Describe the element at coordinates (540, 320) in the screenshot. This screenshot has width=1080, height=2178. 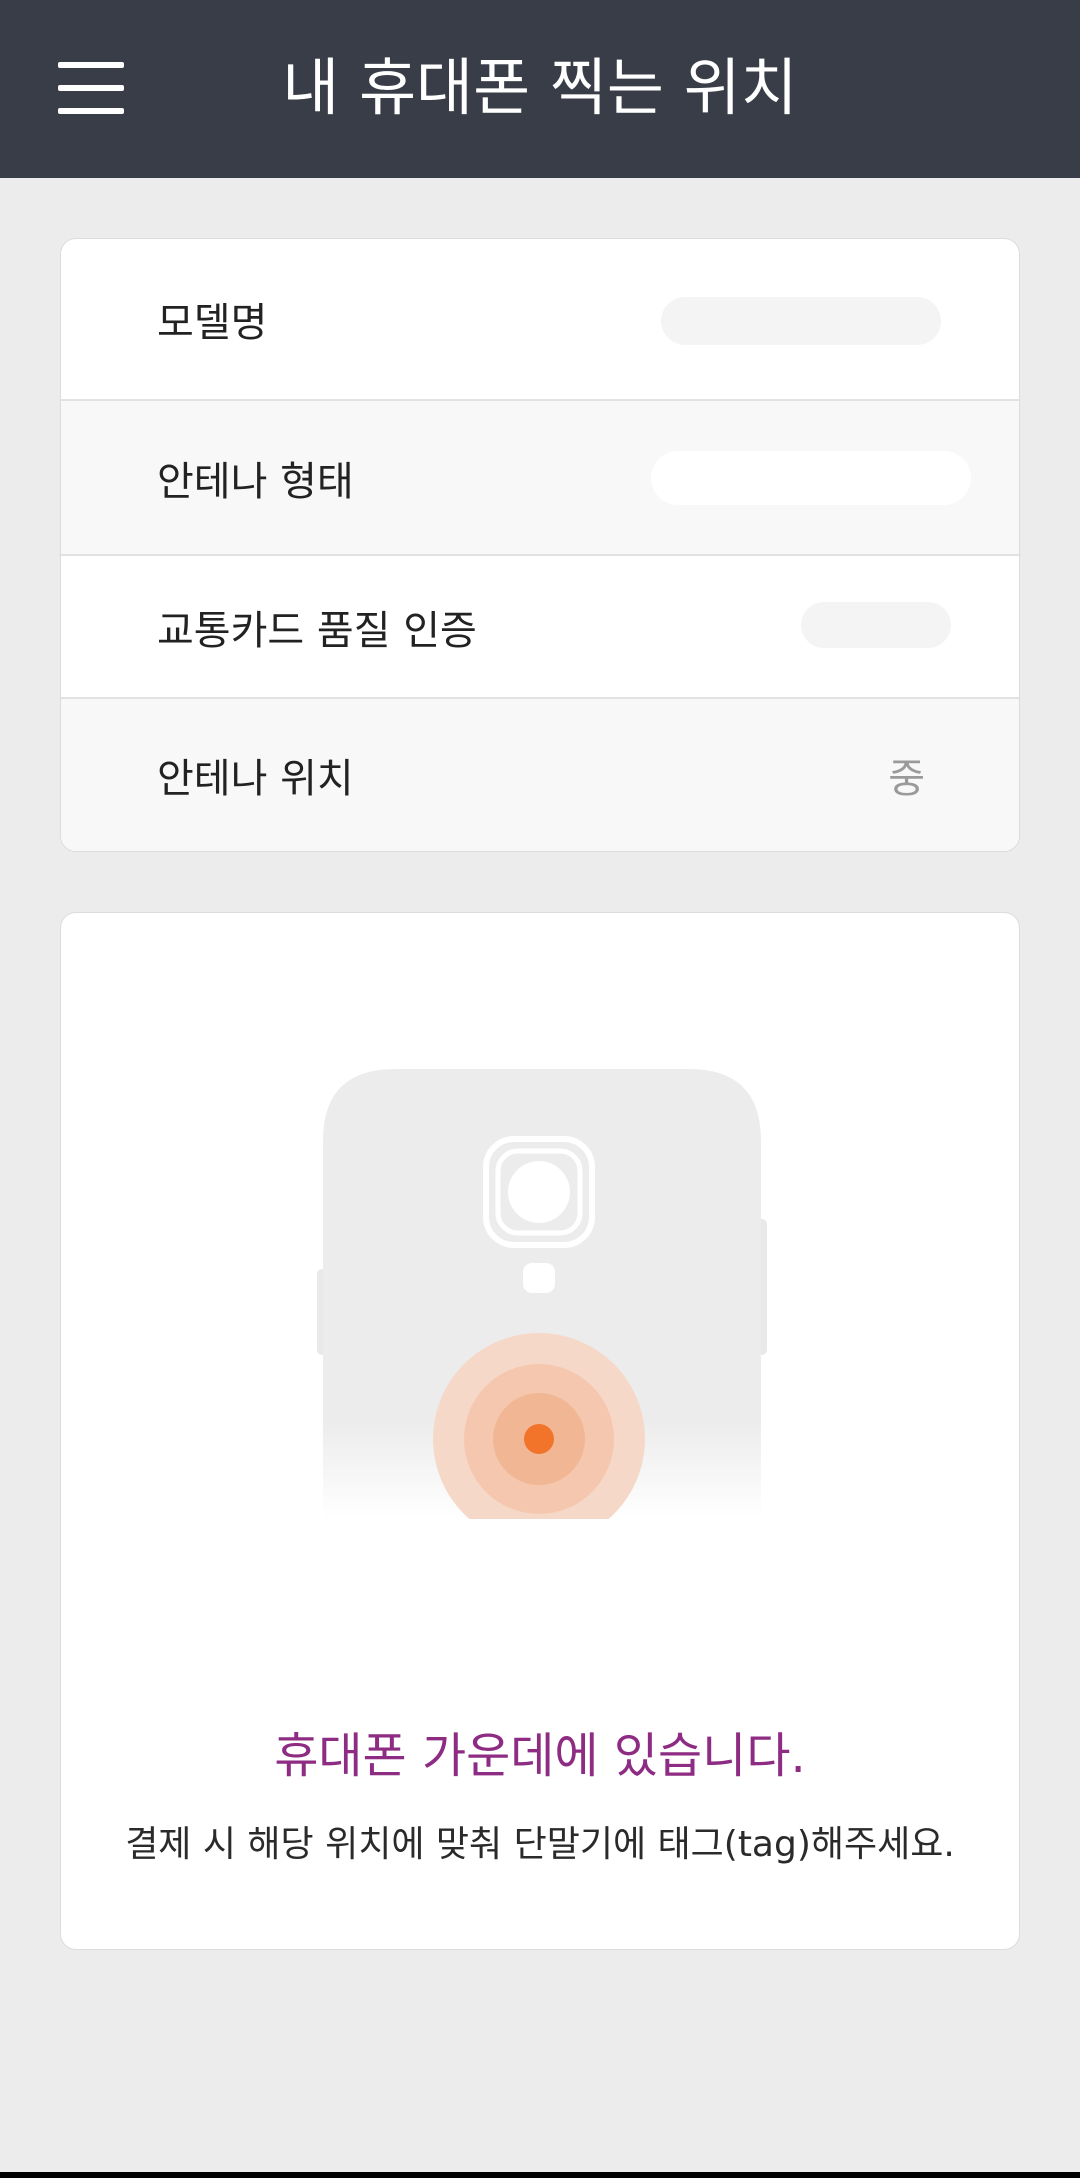
I see `info-row-model: 모델명` at that location.